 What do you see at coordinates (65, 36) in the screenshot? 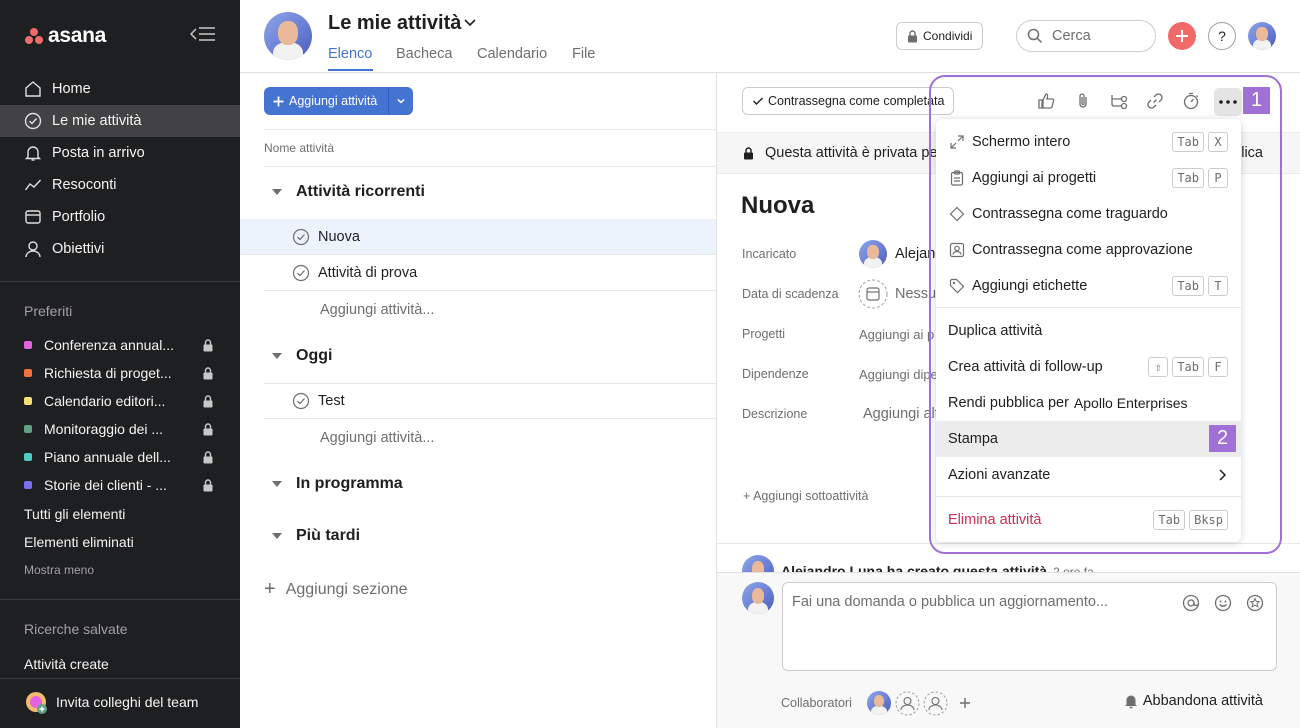
I see `asana-logo: asana` at bounding box center [65, 36].